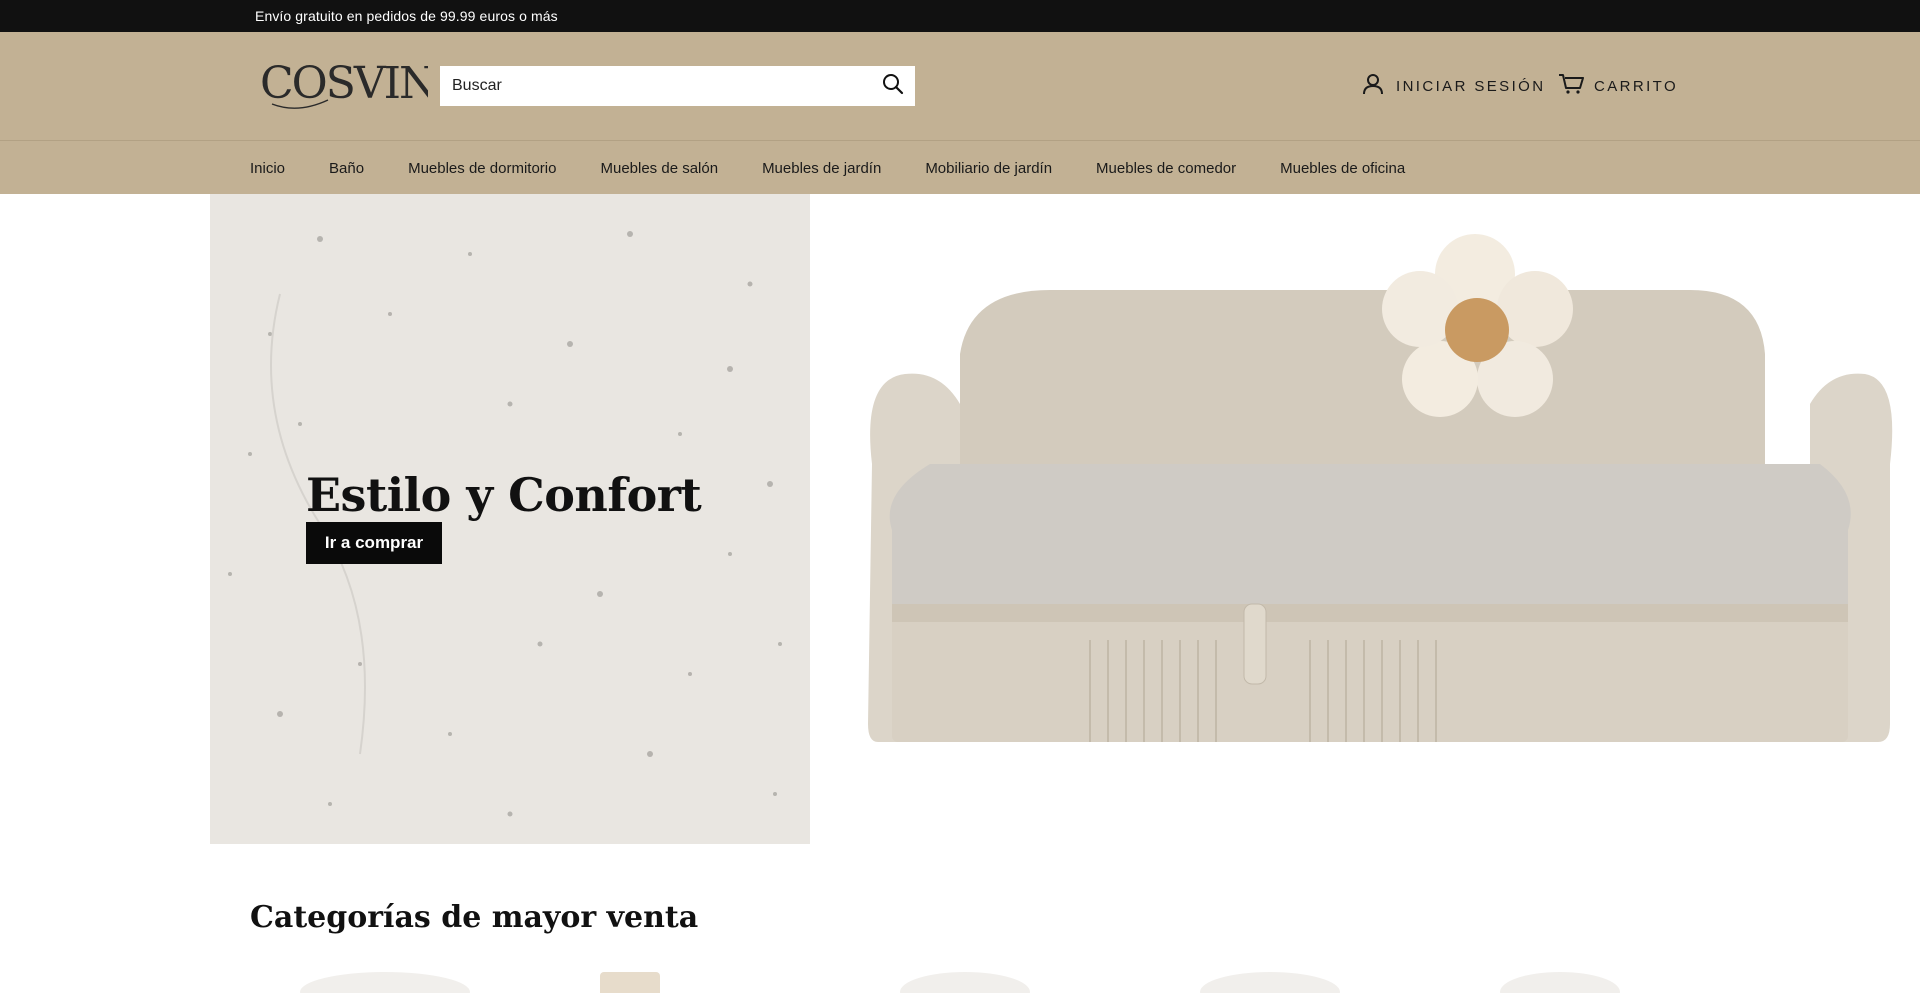 The width and height of the screenshot is (1920, 993). Describe the element at coordinates (482, 168) in the screenshot. I see `nav-item-dormitorio: Muebles de dormitorio` at that location.